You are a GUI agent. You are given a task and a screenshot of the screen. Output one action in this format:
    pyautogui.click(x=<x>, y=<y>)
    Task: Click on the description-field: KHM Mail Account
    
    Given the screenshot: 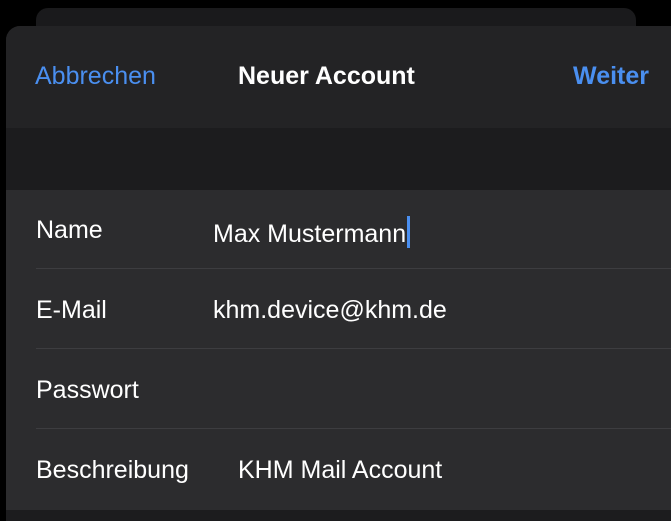 What is the action you would take?
    pyautogui.click(x=340, y=470)
    